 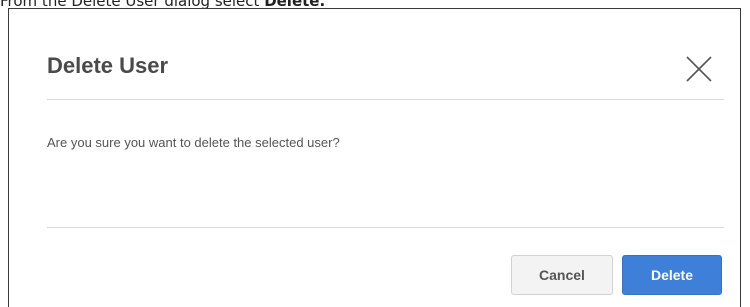 What do you see at coordinates (672, 275) in the screenshot?
I see `delete-button: Delete` at bounding box center [672, 275].